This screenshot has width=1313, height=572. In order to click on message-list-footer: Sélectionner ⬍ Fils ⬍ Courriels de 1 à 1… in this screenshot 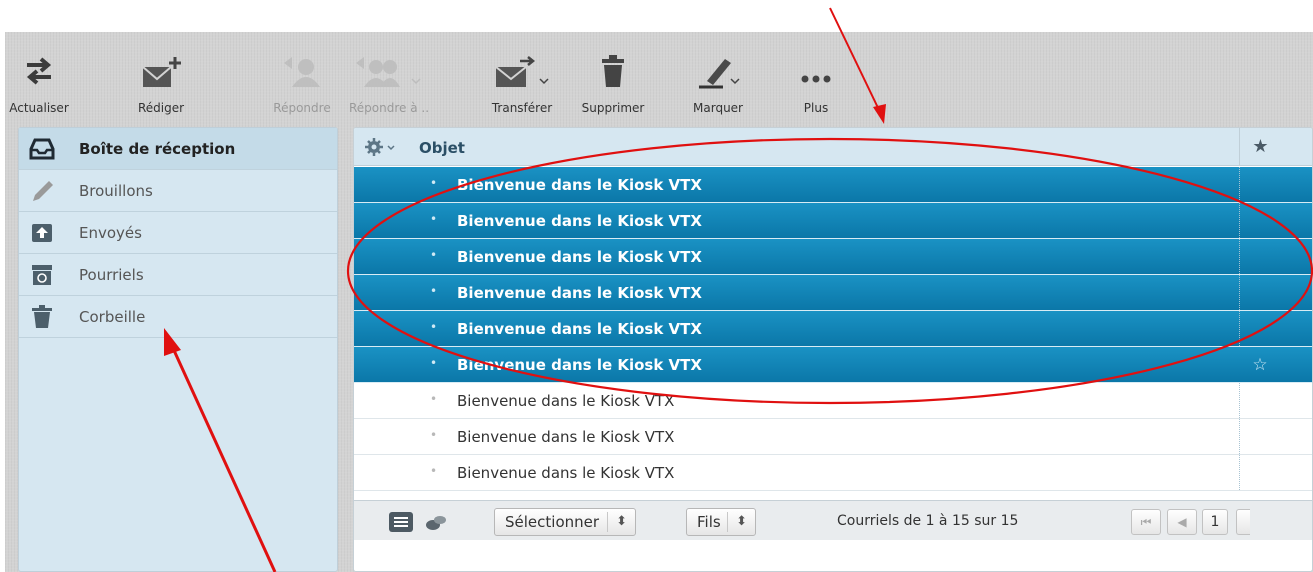, I will do `click(833, 520)`.